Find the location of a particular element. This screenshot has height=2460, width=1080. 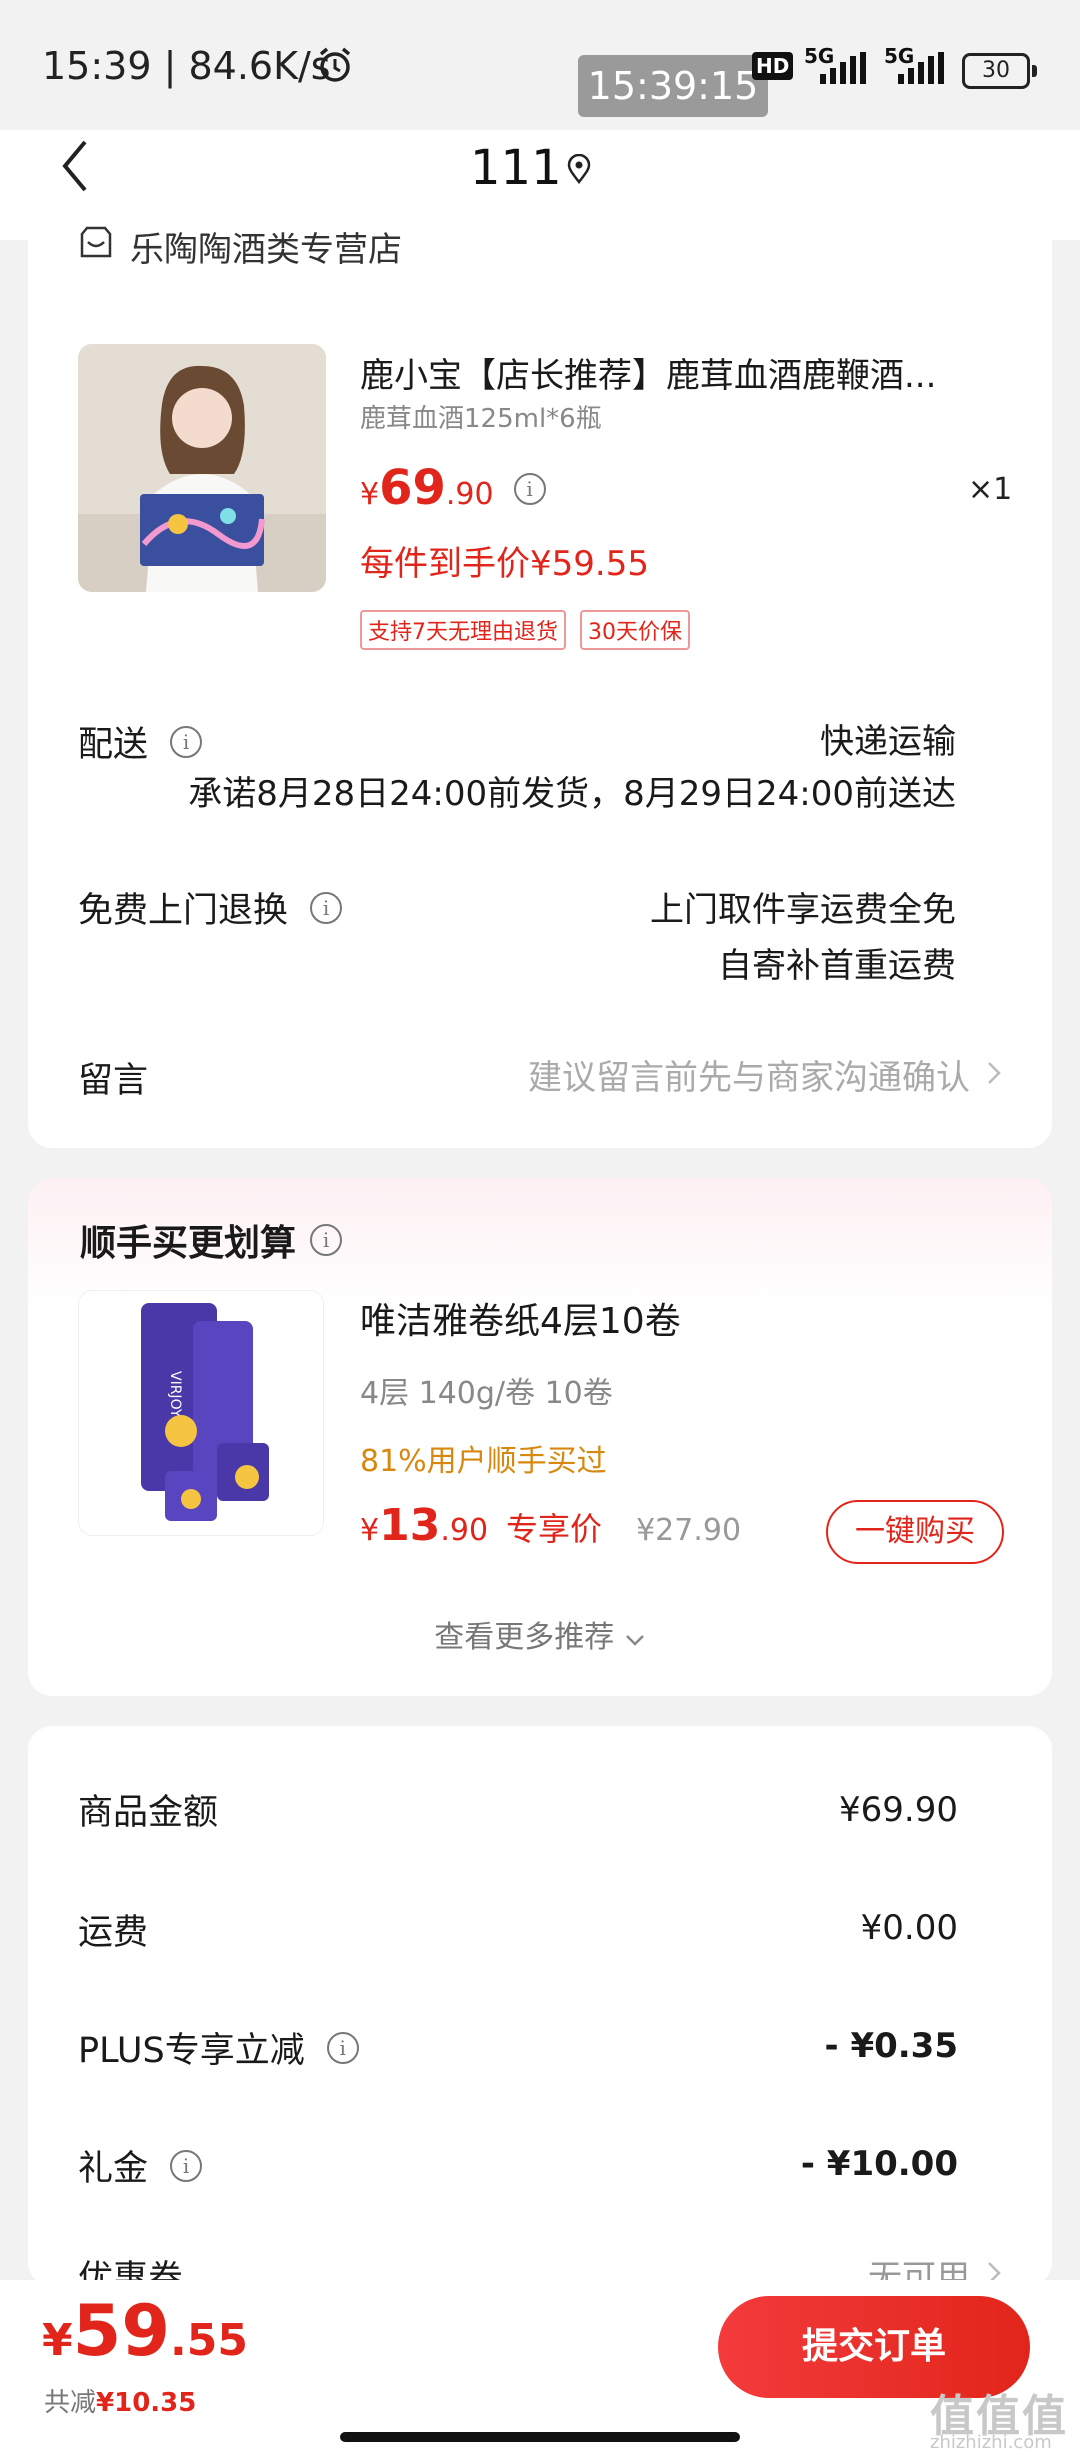

chevron-down-icon is located at coordinates (635, 1637).